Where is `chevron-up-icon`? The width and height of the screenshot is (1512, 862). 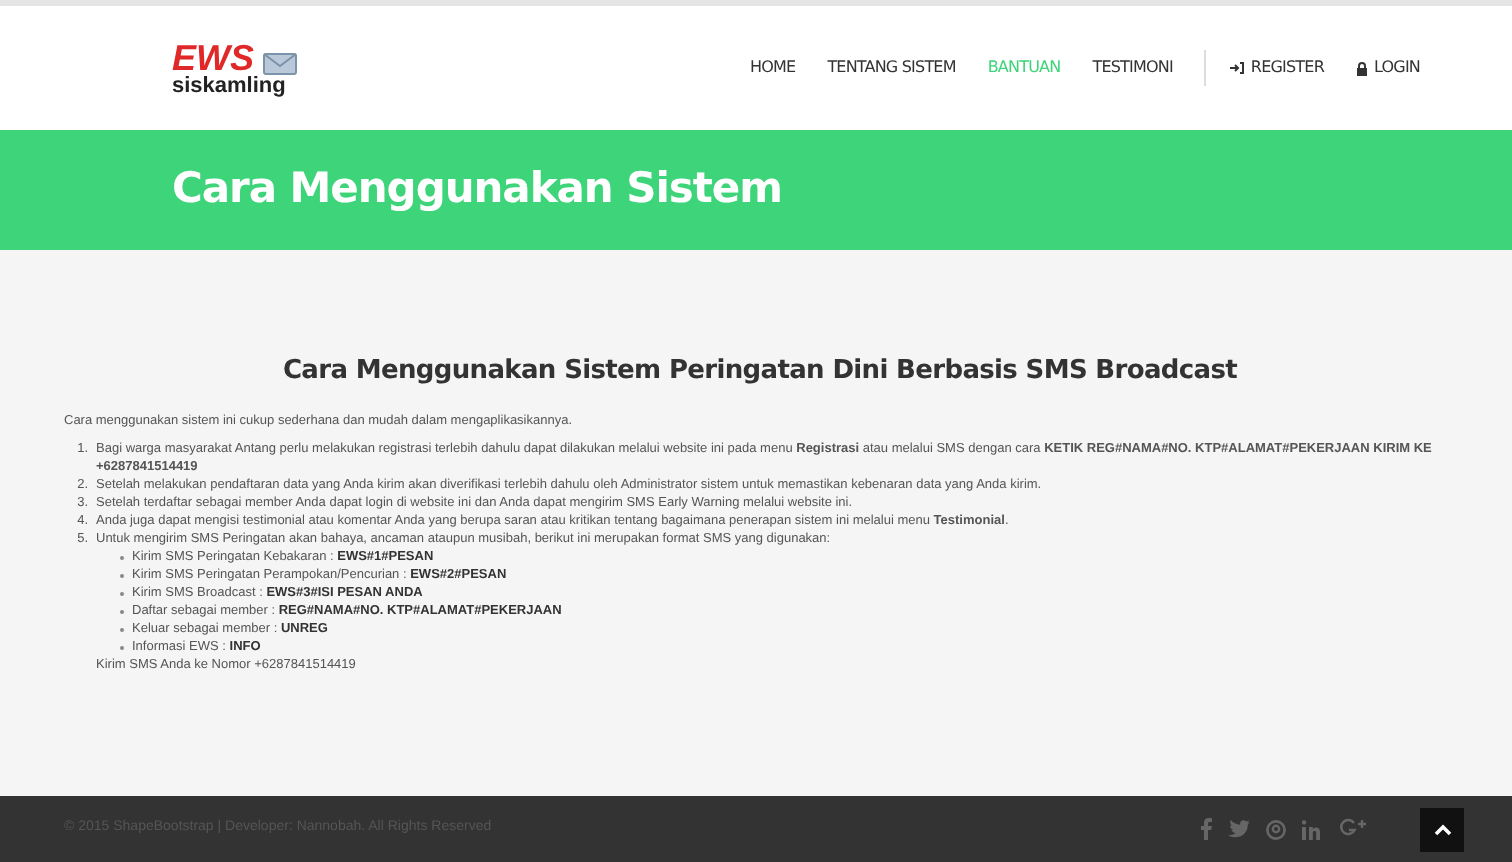 chevron-up-icon is located at coordinates (1442, 829).